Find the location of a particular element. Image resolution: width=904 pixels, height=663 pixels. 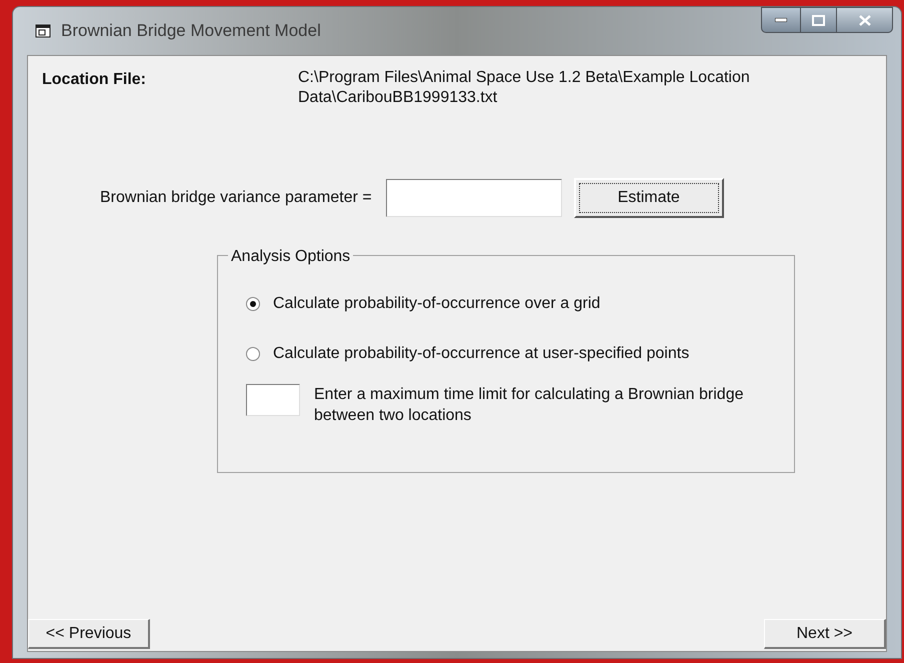

window-icon is located at coordinates (43, 31).